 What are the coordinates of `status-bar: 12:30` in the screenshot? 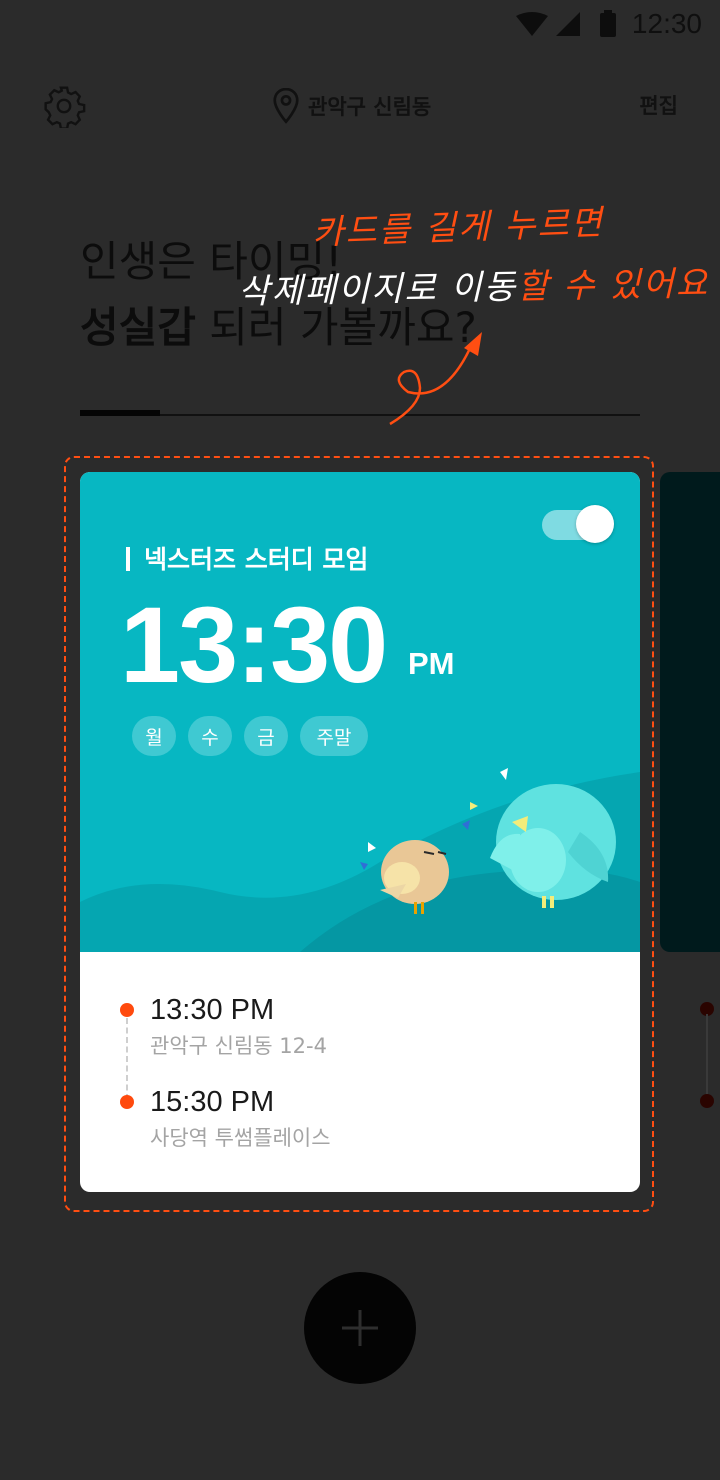 It's located at (360, 25).